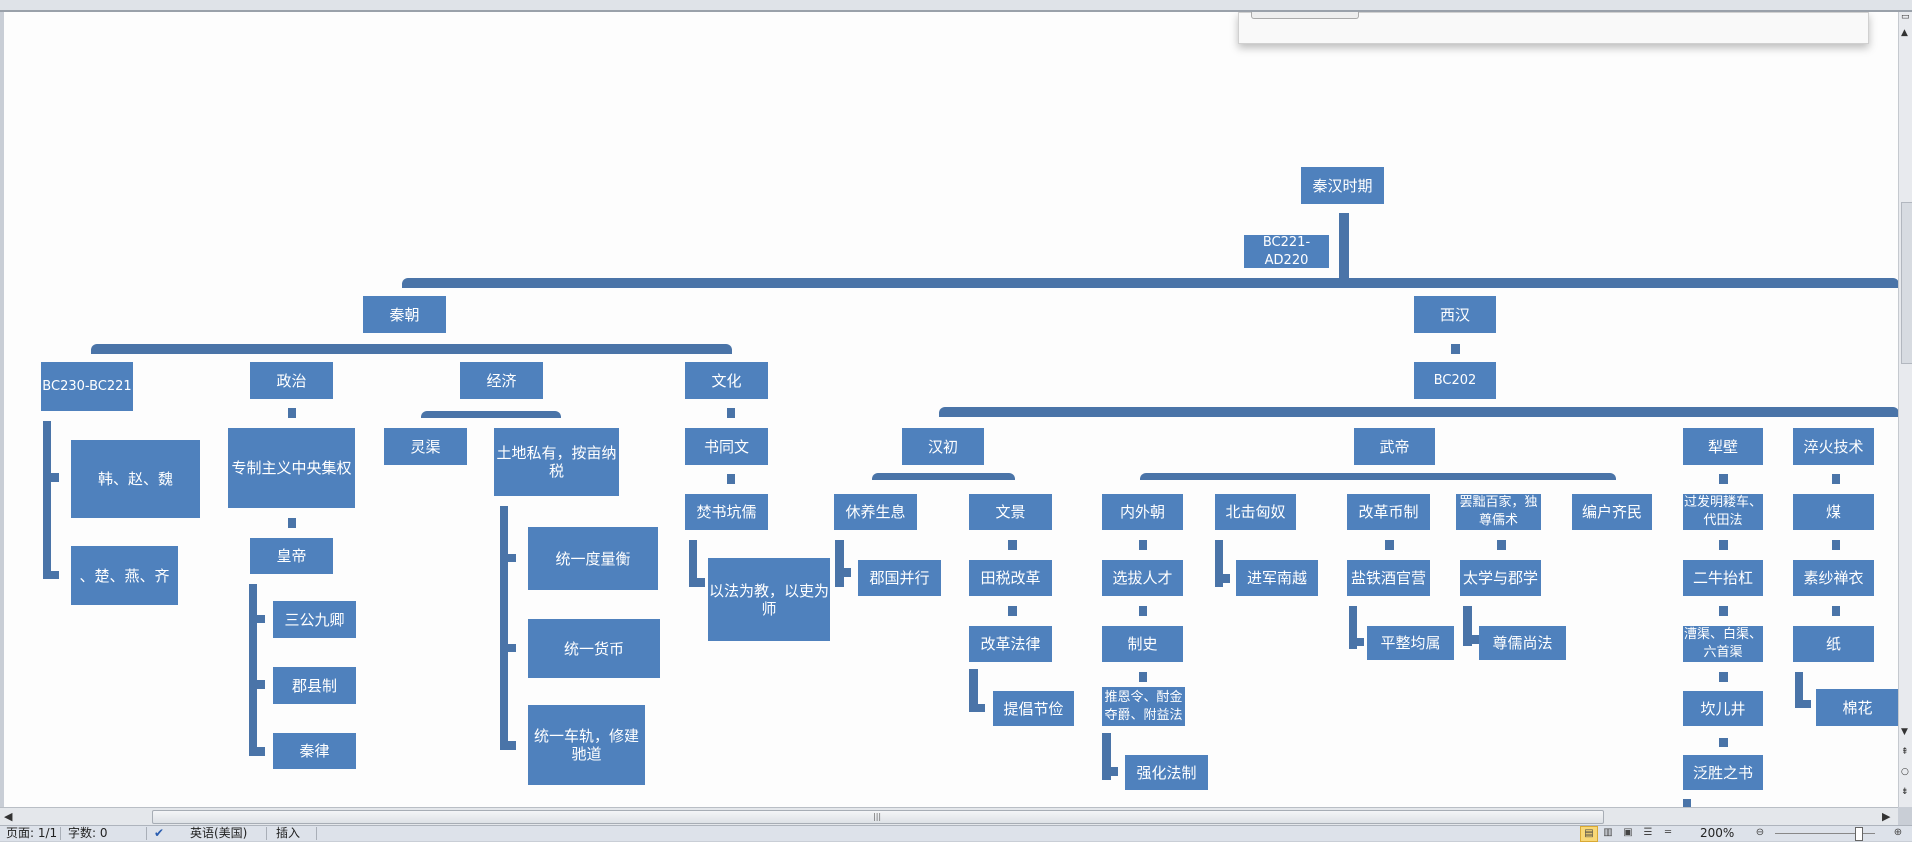 This screenshot has height=842, width=1912. Describe the element at coordinates (1388, 512) in the screenshot. I see `chart-node: 改革币制` at that location.